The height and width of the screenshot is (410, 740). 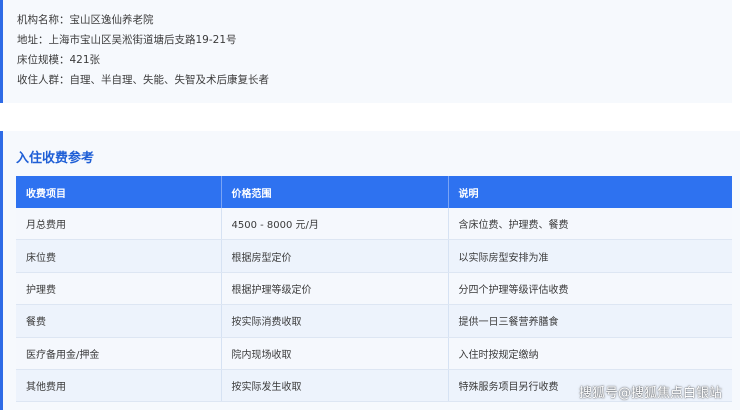 I want to click on fee-price-cell: 4500 - 8000 元/月, so click(x=335, y=224).